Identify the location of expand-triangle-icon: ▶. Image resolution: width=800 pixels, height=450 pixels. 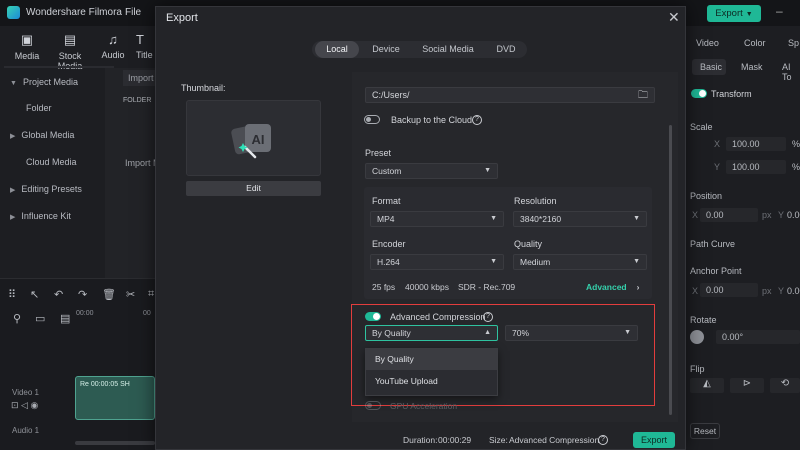
(13, 190).